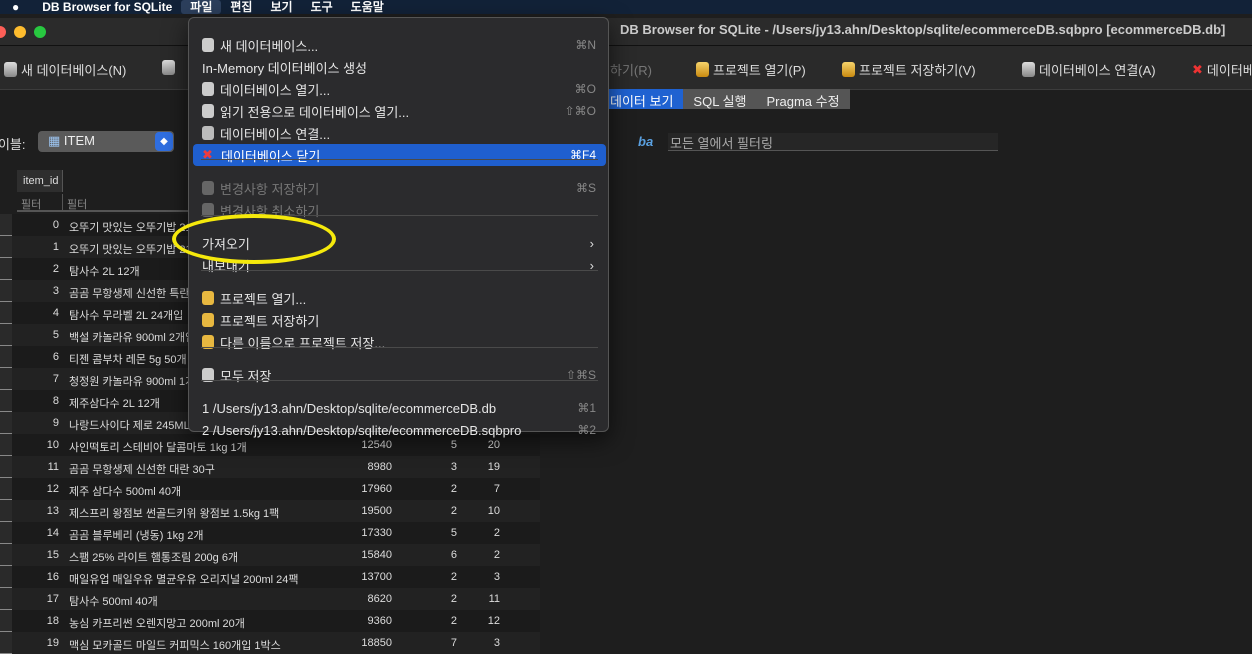  What do you see at coordinates (751, 69) in the screenshot?
I see `open-project-button: 프로젝트 열기(P)` at bounding box center [751, 69].